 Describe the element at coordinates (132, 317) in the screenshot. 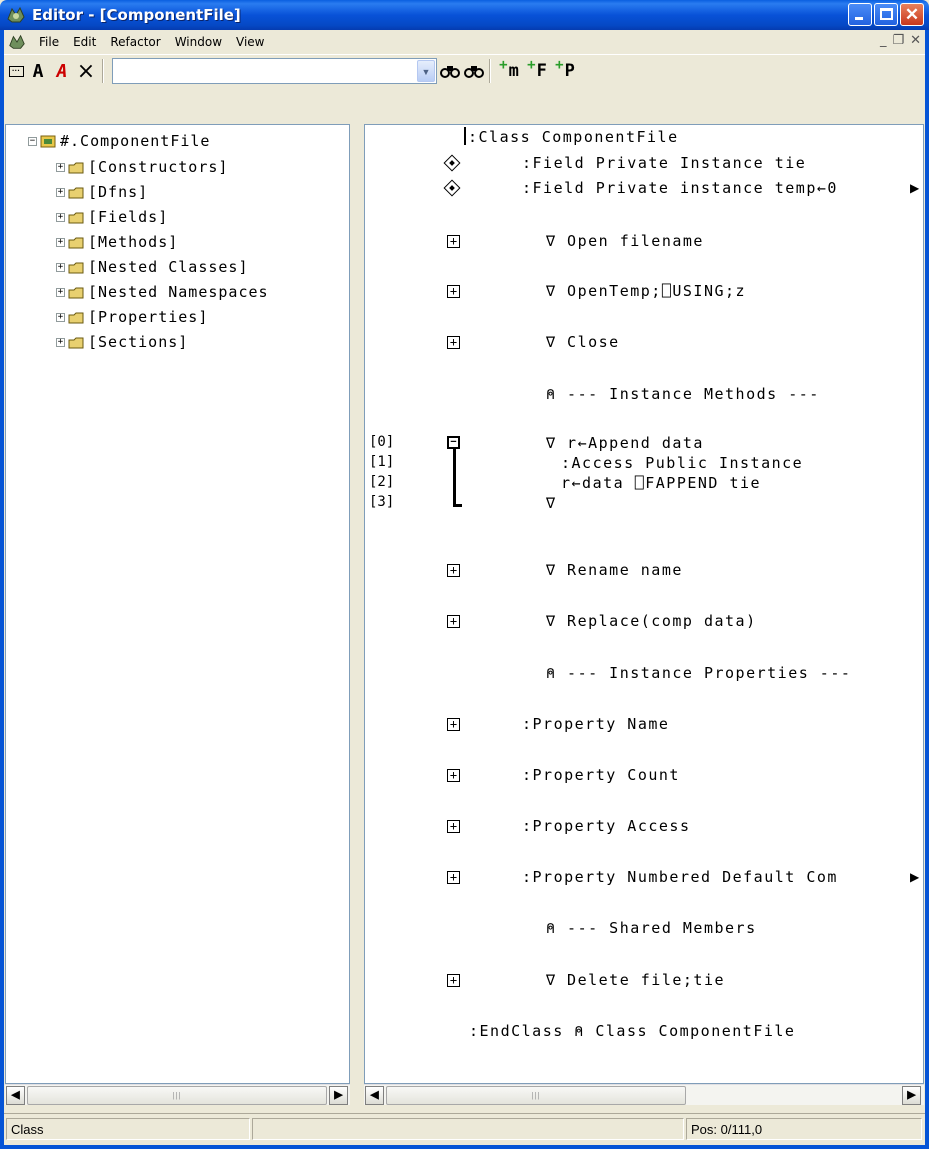

I see `tree-item: + [Properties]` at that location.